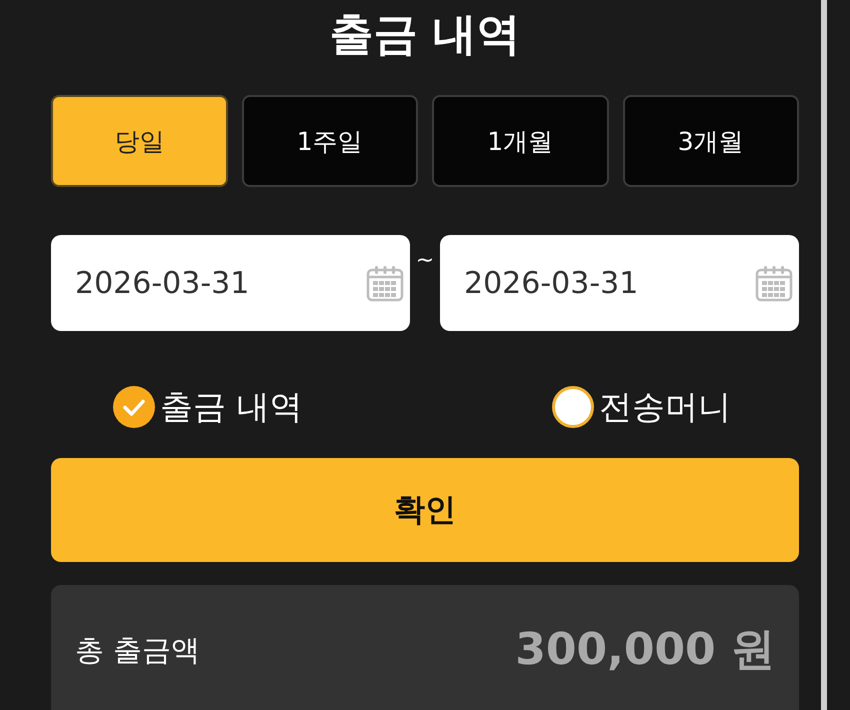  I want to click on check-circle-icon, so click(134, 407).